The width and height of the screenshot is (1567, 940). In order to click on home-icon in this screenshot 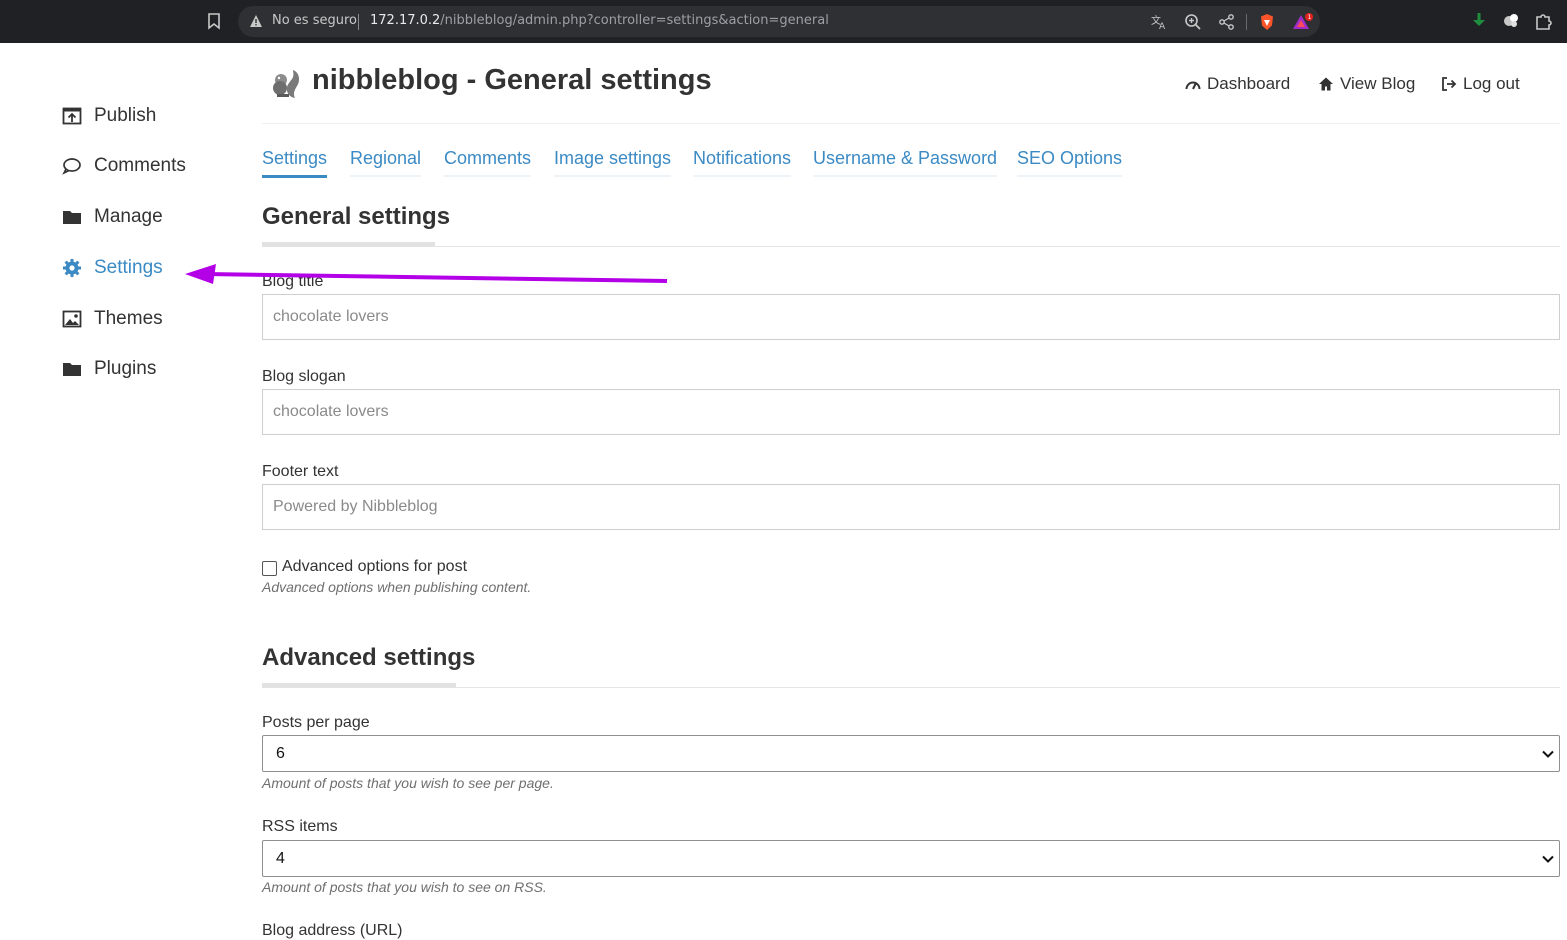, I will do `click(1326, 84)`.